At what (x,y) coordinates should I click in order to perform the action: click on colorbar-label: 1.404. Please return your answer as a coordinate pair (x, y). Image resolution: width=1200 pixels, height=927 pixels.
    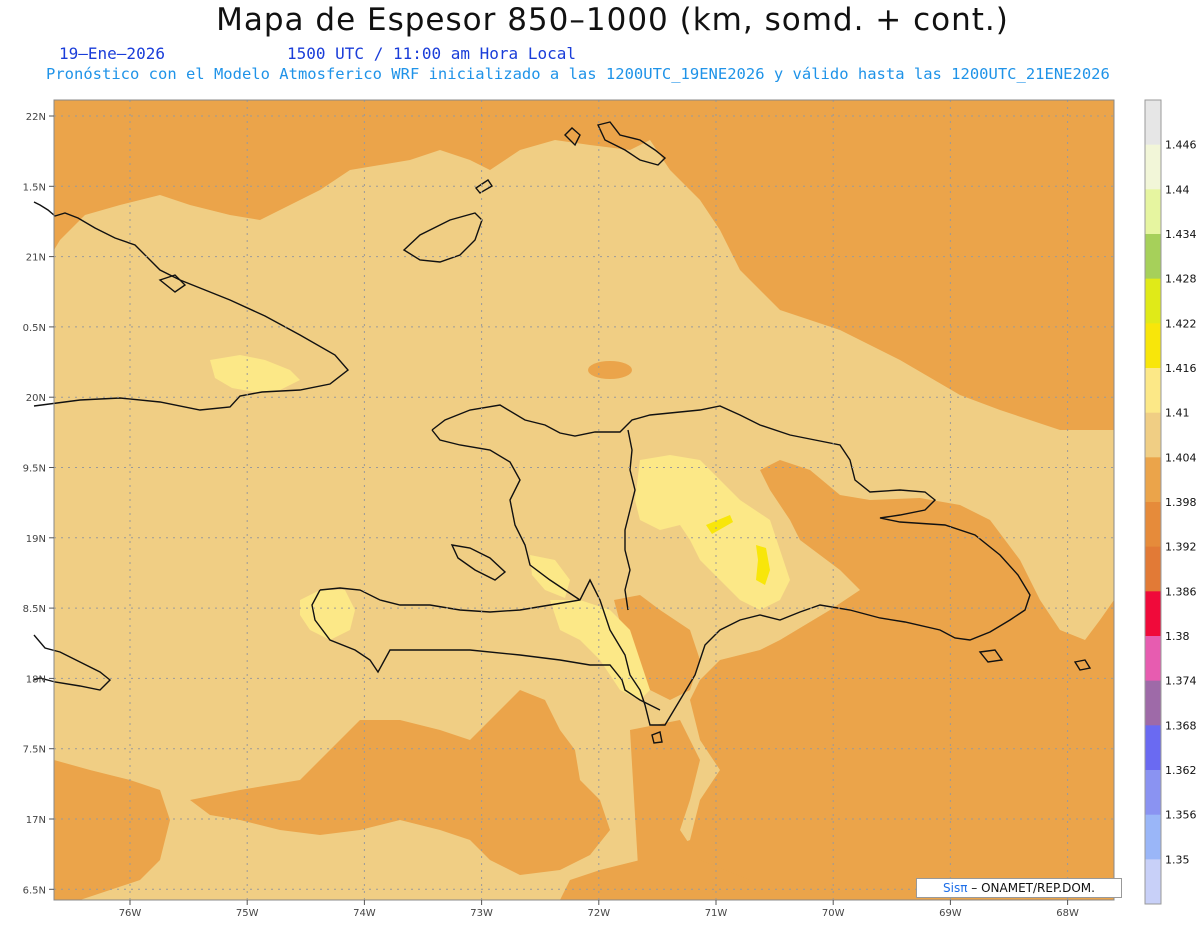
    Looking at the image, I should click on (1181, 457).